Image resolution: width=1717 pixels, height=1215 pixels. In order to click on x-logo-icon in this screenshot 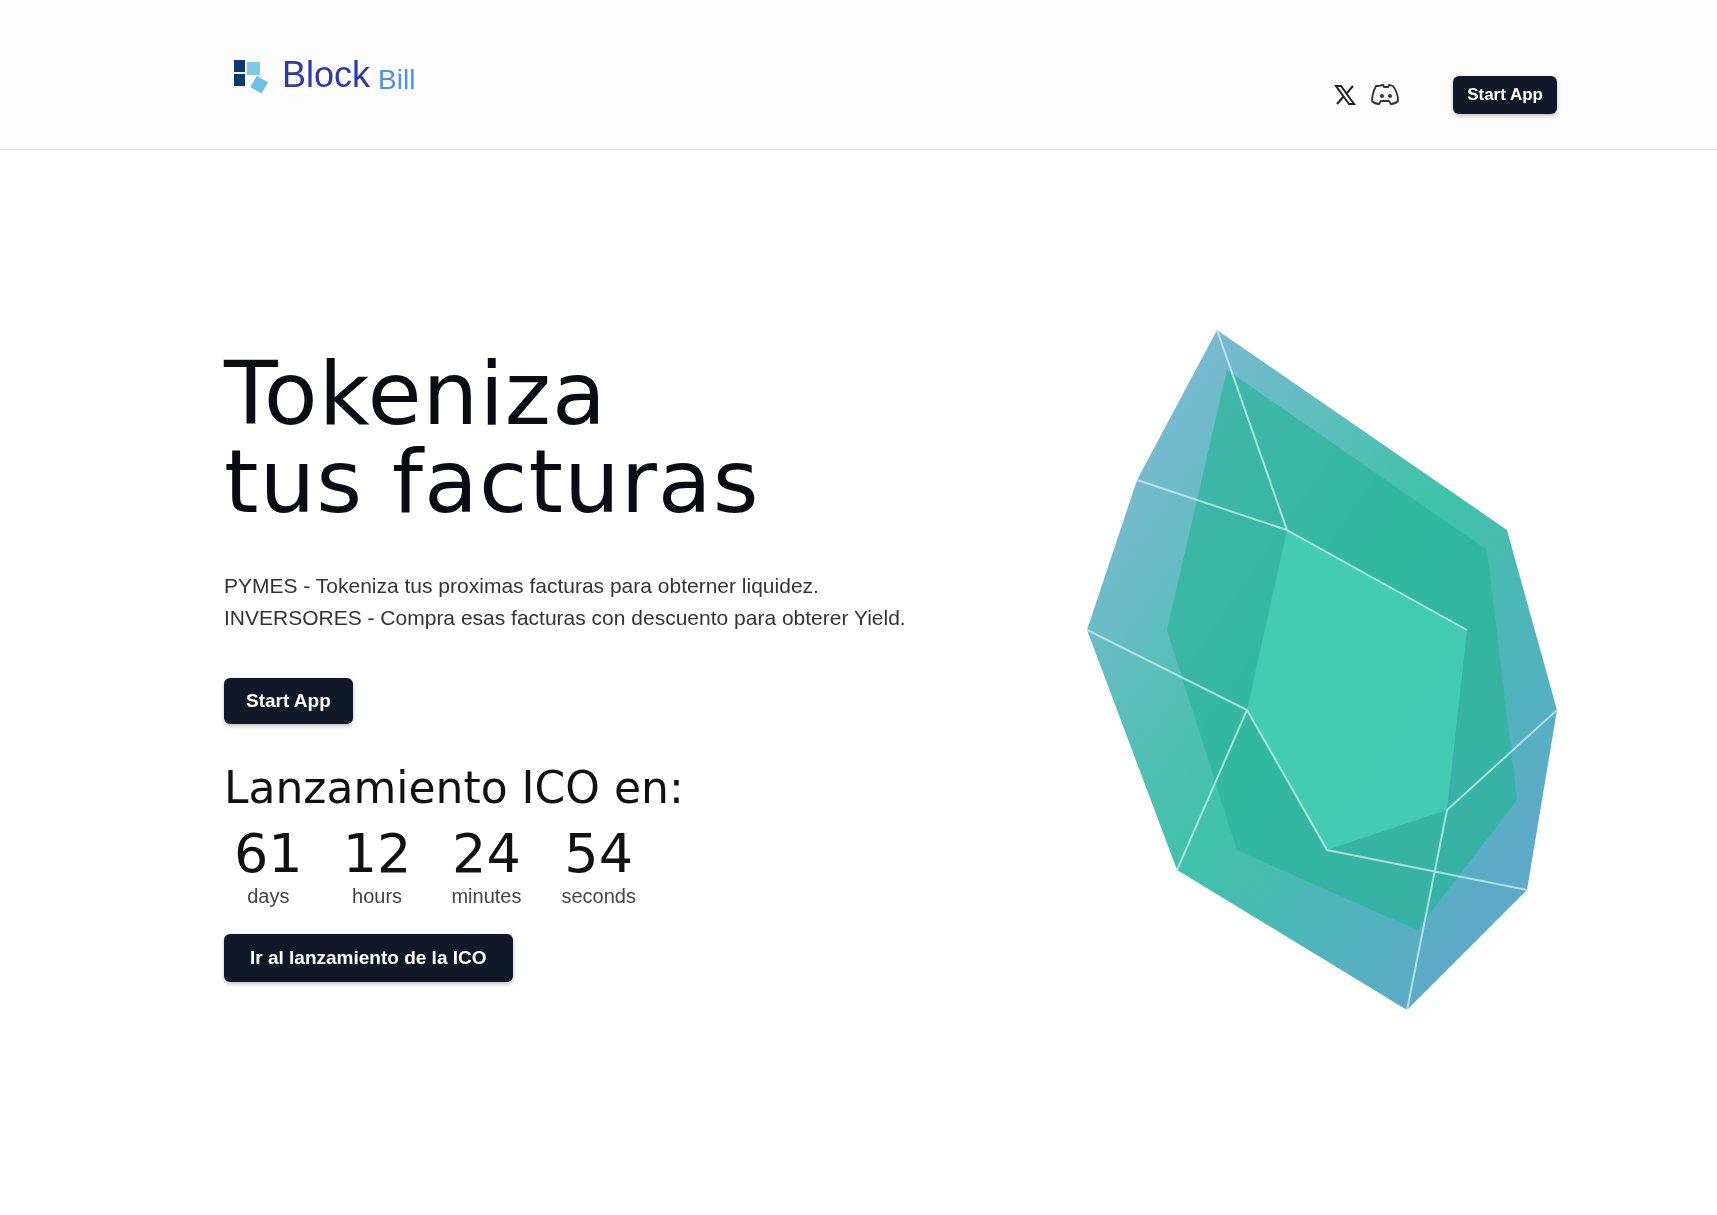, I will do `click(1345, 94)`.